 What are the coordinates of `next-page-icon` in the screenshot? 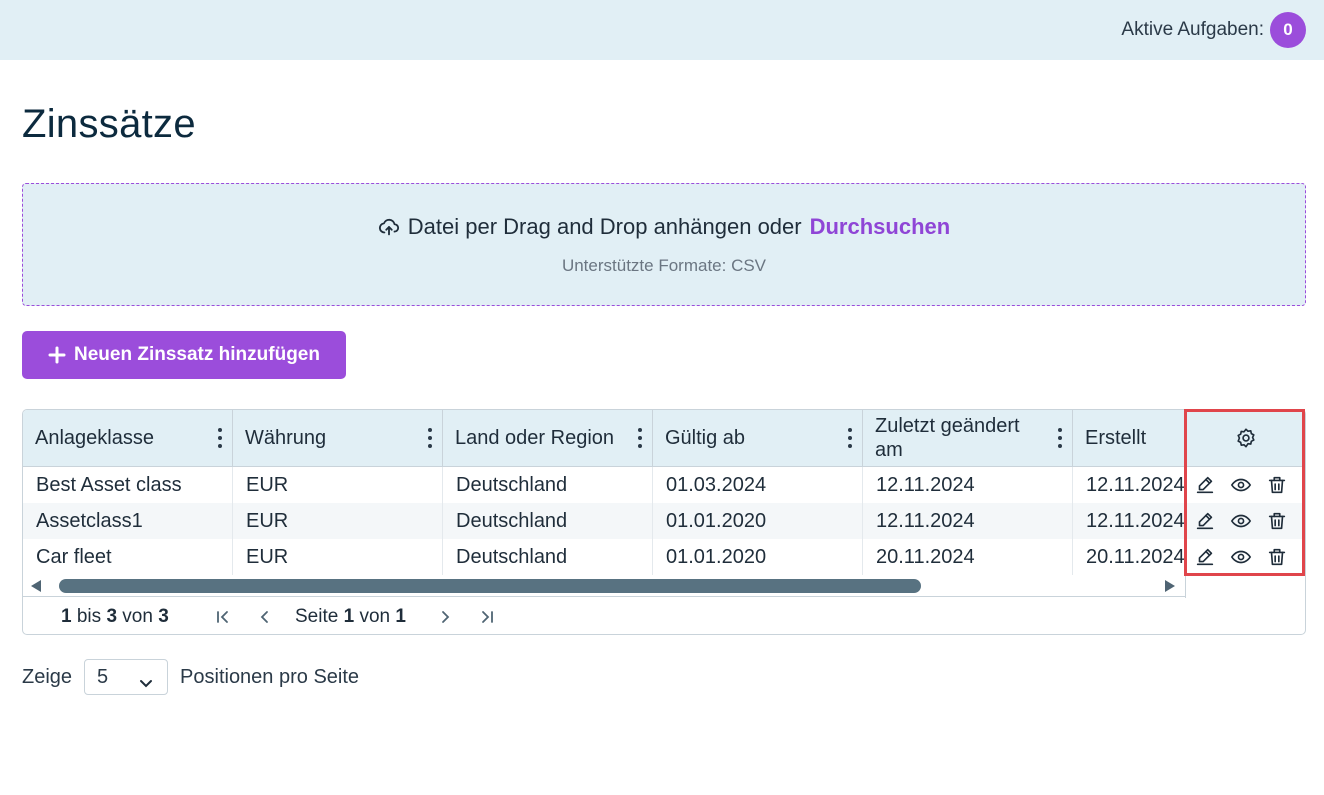 It's located at (445, 617).